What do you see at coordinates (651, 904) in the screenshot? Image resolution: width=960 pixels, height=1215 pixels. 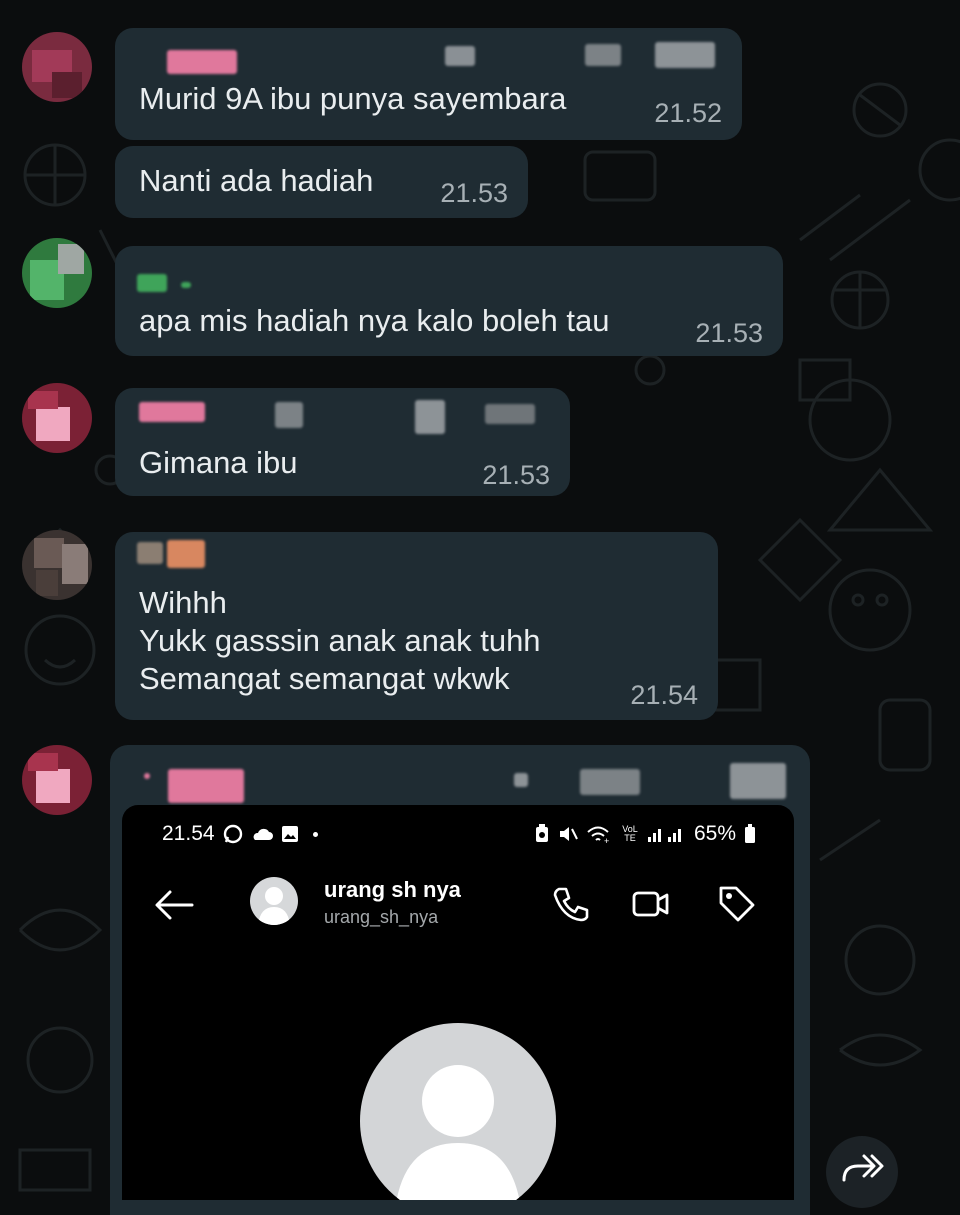 I see `video-call-icon` at bounding box center [651, 904].